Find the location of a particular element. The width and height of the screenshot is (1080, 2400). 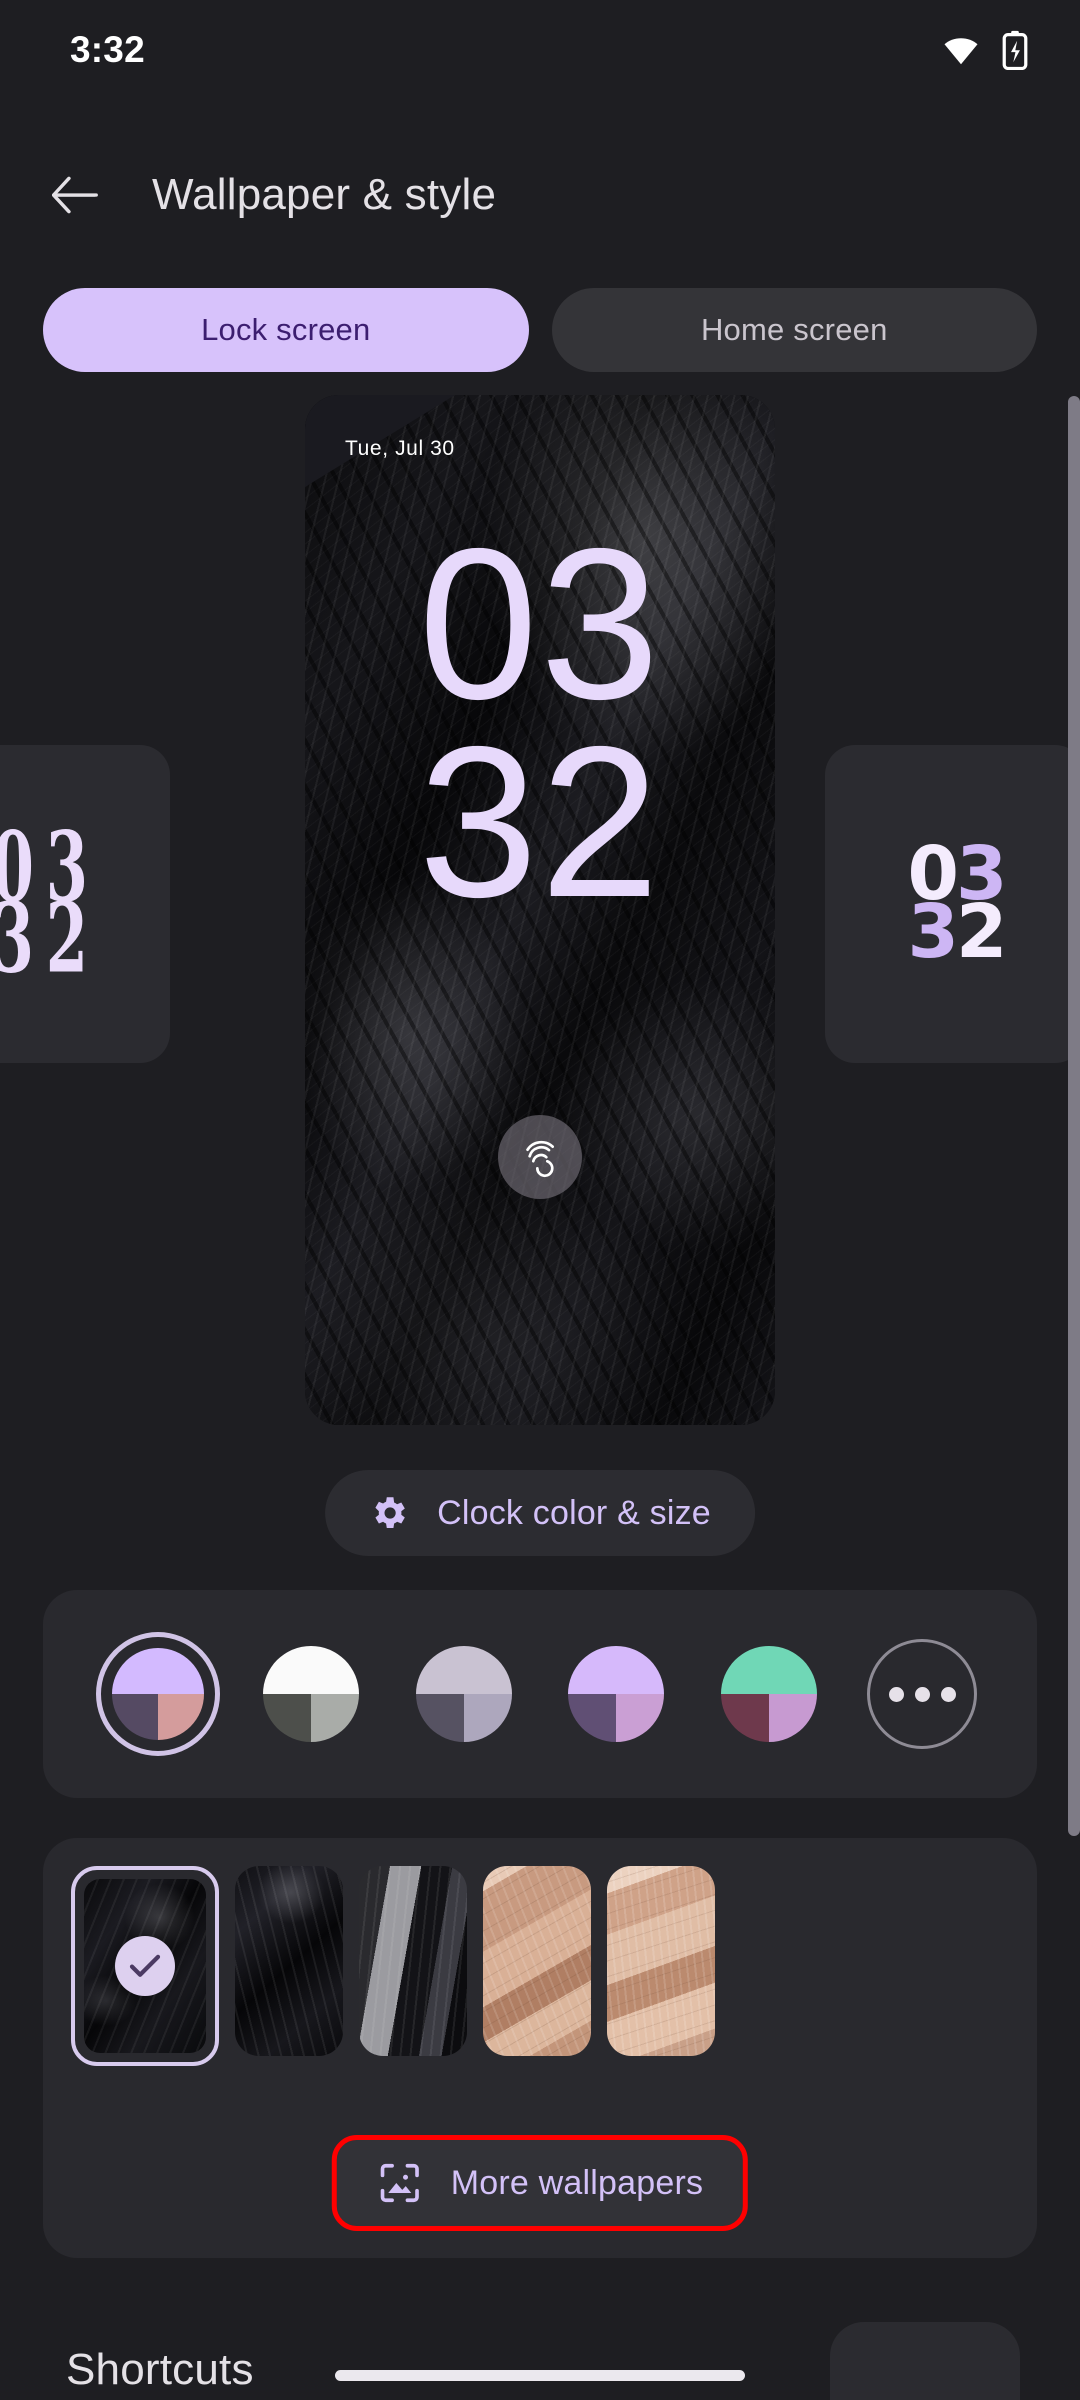

tab-home-screen: Home screen is located at coordinates (794, 330).